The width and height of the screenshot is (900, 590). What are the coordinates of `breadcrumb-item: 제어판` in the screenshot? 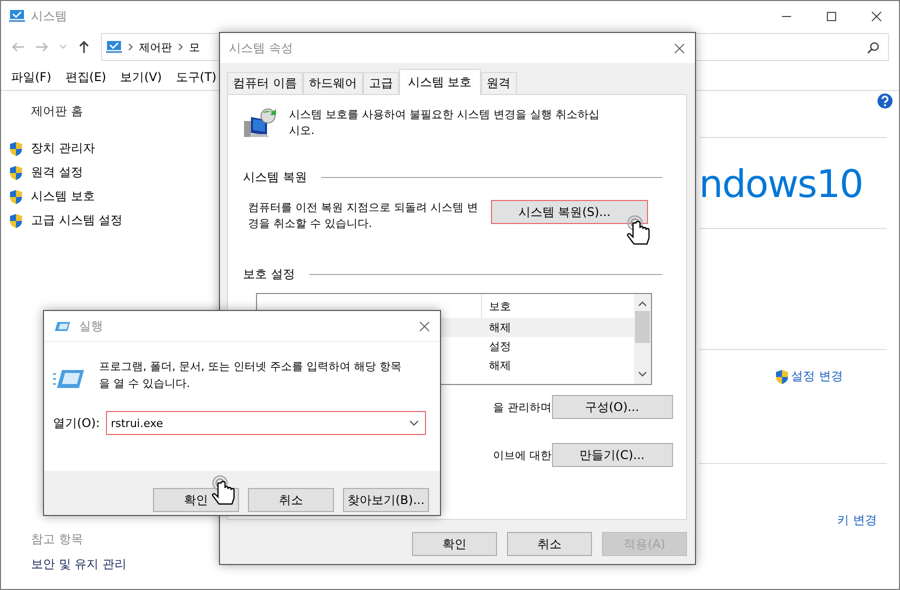 It's located at (155, 47).